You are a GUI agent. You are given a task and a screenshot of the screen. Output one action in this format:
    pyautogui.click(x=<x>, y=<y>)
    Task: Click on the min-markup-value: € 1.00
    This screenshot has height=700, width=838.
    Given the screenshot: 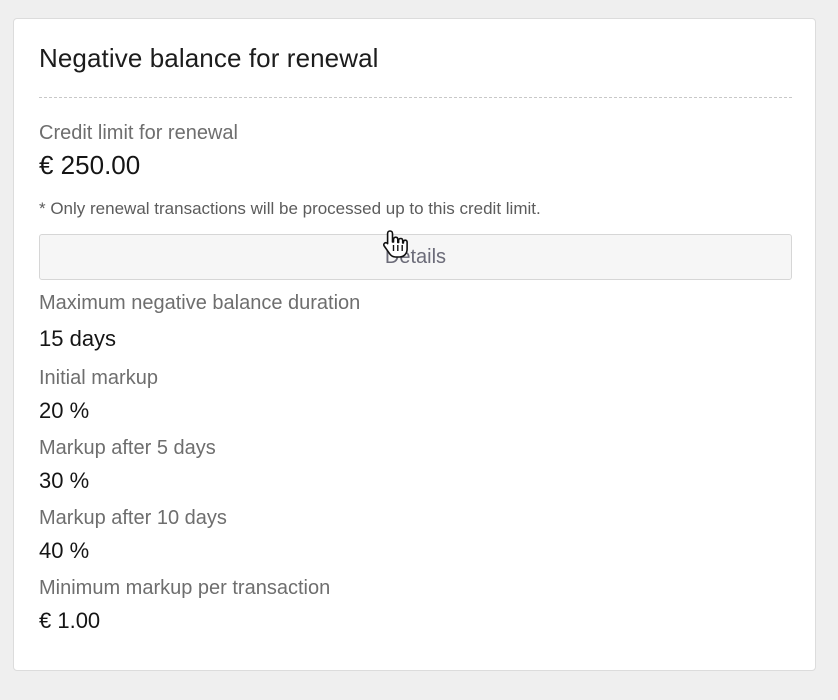 What is the action you would take?
    pyautogui.click(x=70, y=620)
    